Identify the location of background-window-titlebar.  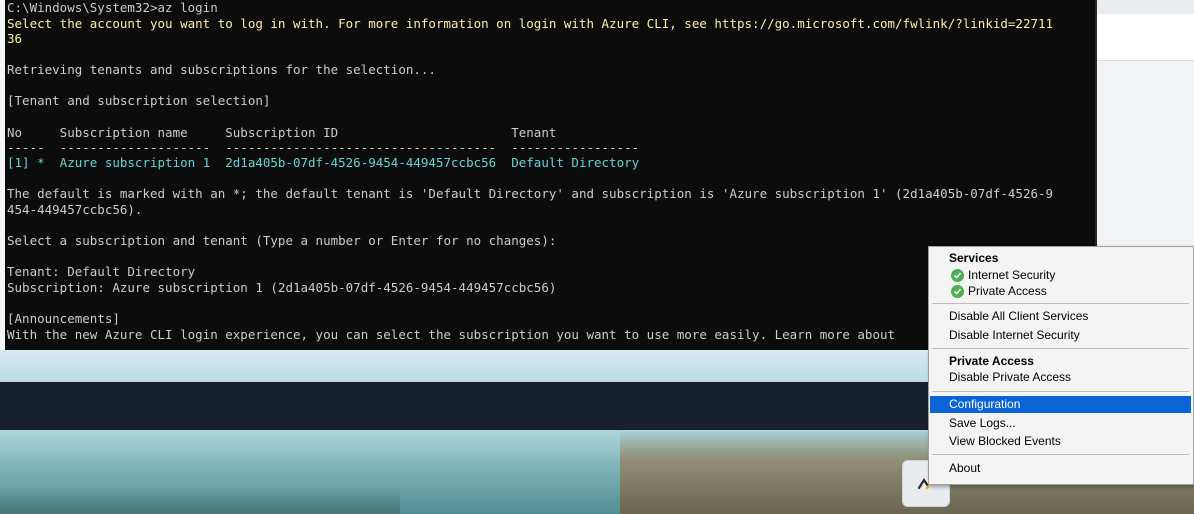
(1144, 7).